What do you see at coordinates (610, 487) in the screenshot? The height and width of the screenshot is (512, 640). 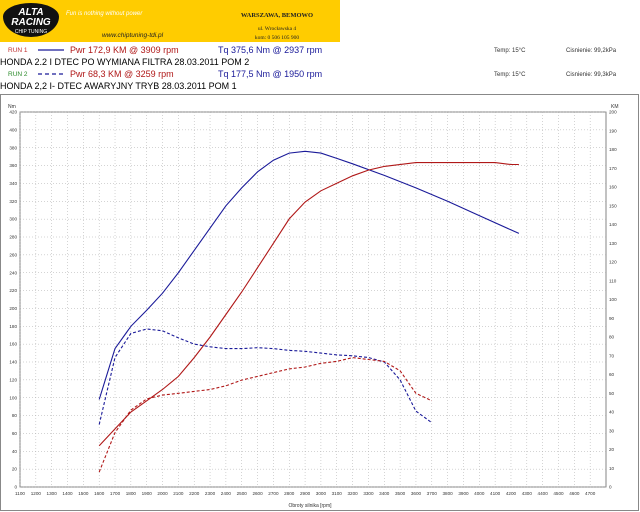 I see `y-right-tick-label: 0` at bounding box center [610, 487].